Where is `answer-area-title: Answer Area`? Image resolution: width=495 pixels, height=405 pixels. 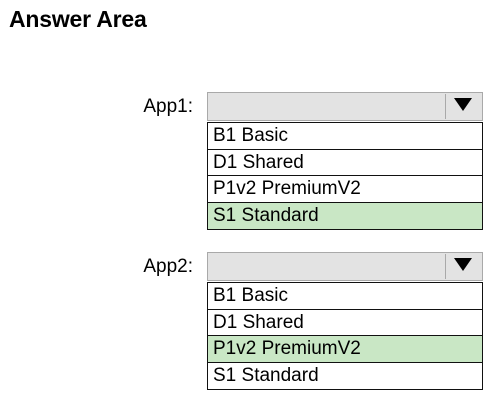
answer-area-title: Answer Area is located at coordinates (78, 19).